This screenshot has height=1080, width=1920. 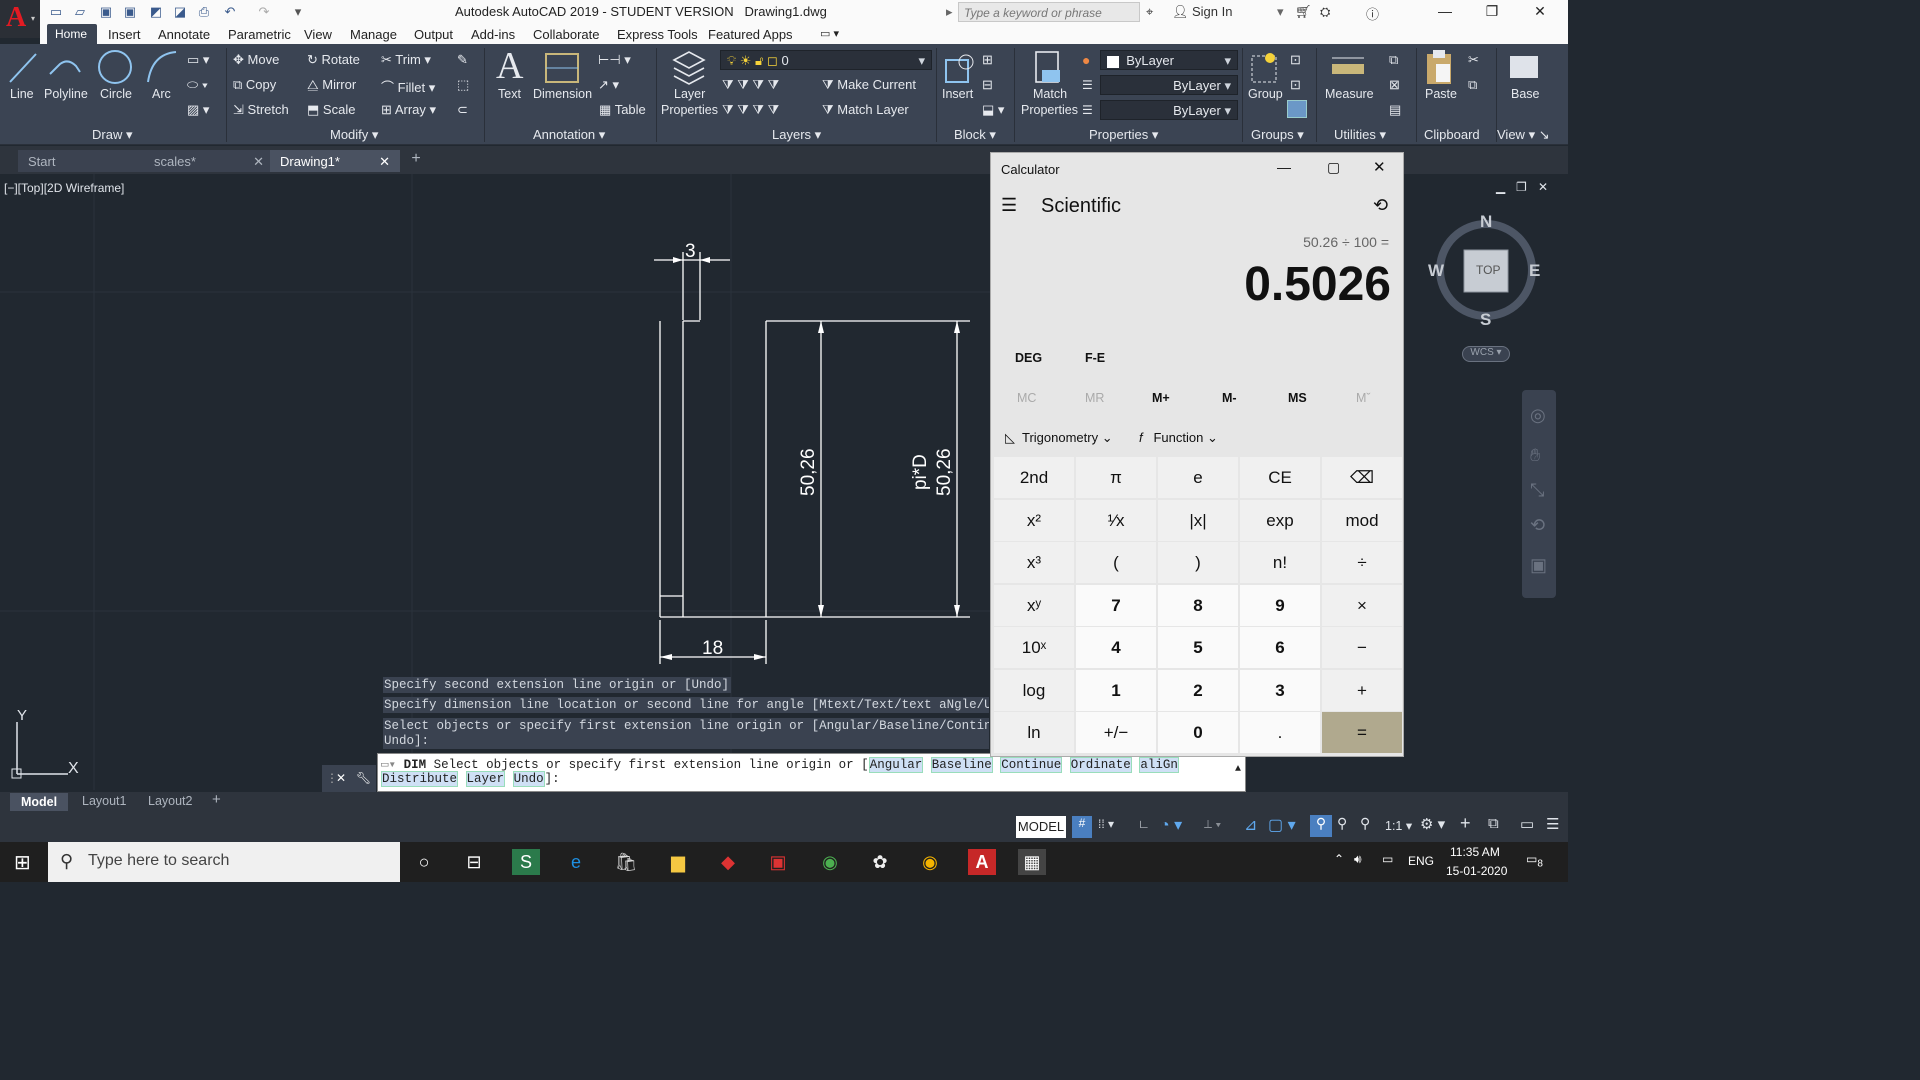 I want to click on calc-key-5-4: +, so click(x=1362, y=690).